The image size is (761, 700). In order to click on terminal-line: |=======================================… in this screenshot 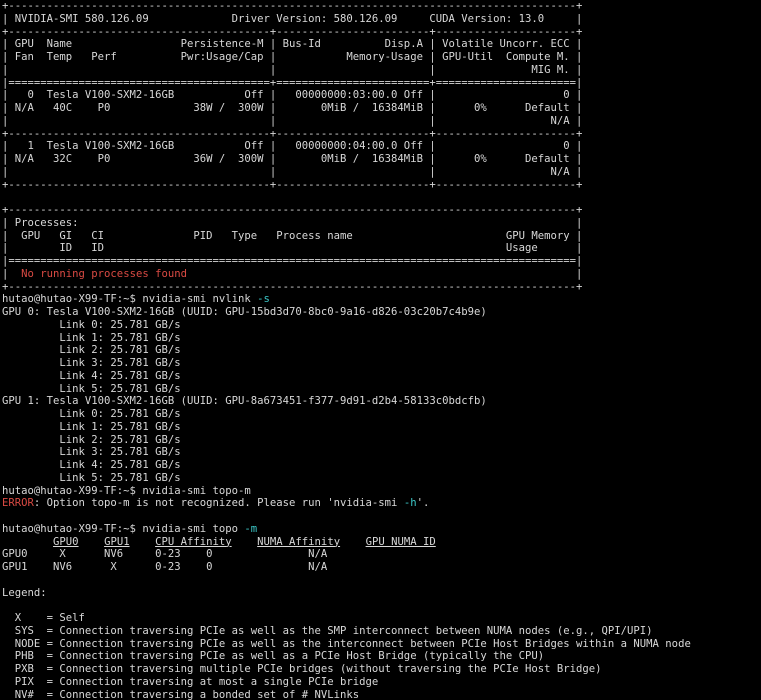, I will do `click(381, 83)`.